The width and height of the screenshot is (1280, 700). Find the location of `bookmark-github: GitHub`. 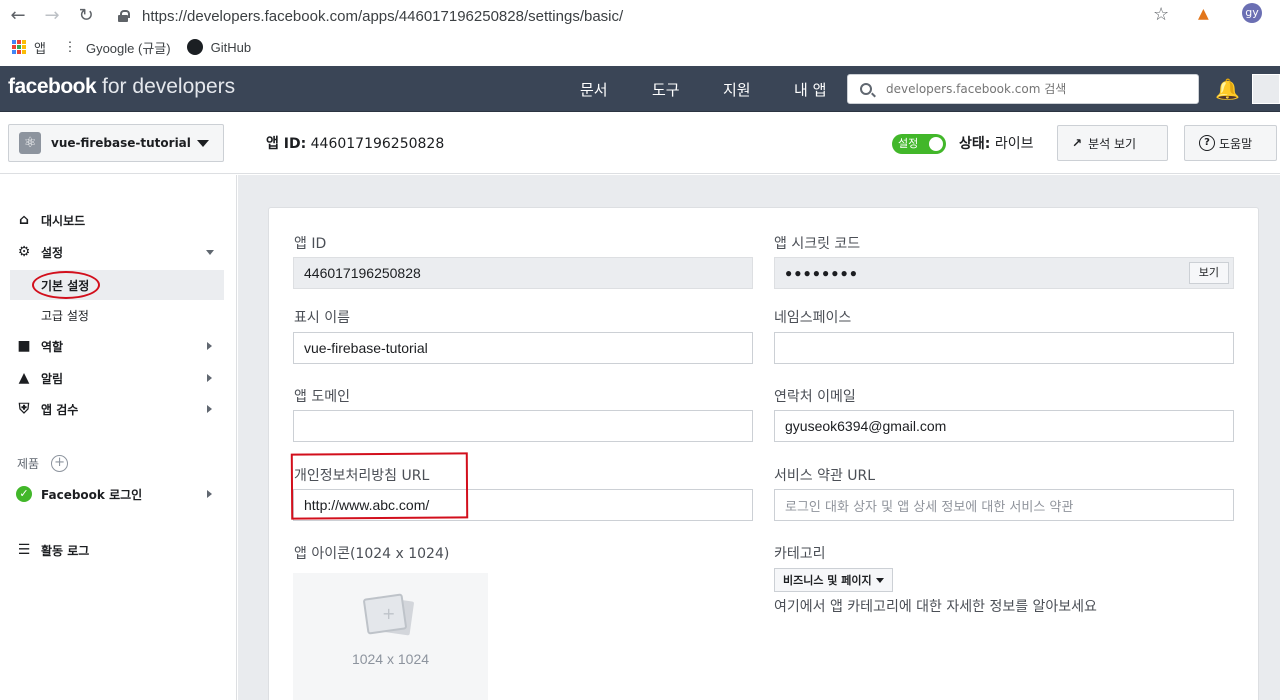

bookmark-github: GitHub is located at coordinates (219, 47).